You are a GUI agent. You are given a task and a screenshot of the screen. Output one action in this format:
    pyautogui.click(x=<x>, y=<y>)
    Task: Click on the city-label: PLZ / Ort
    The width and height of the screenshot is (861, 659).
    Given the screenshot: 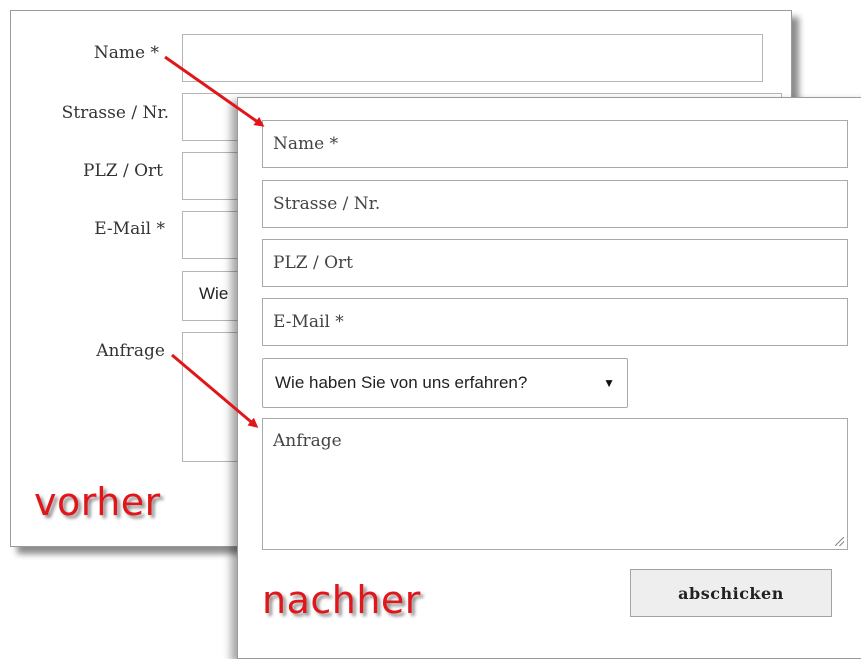 What is the action you would take?
    pyautogui.click(x=123, y=171)
    